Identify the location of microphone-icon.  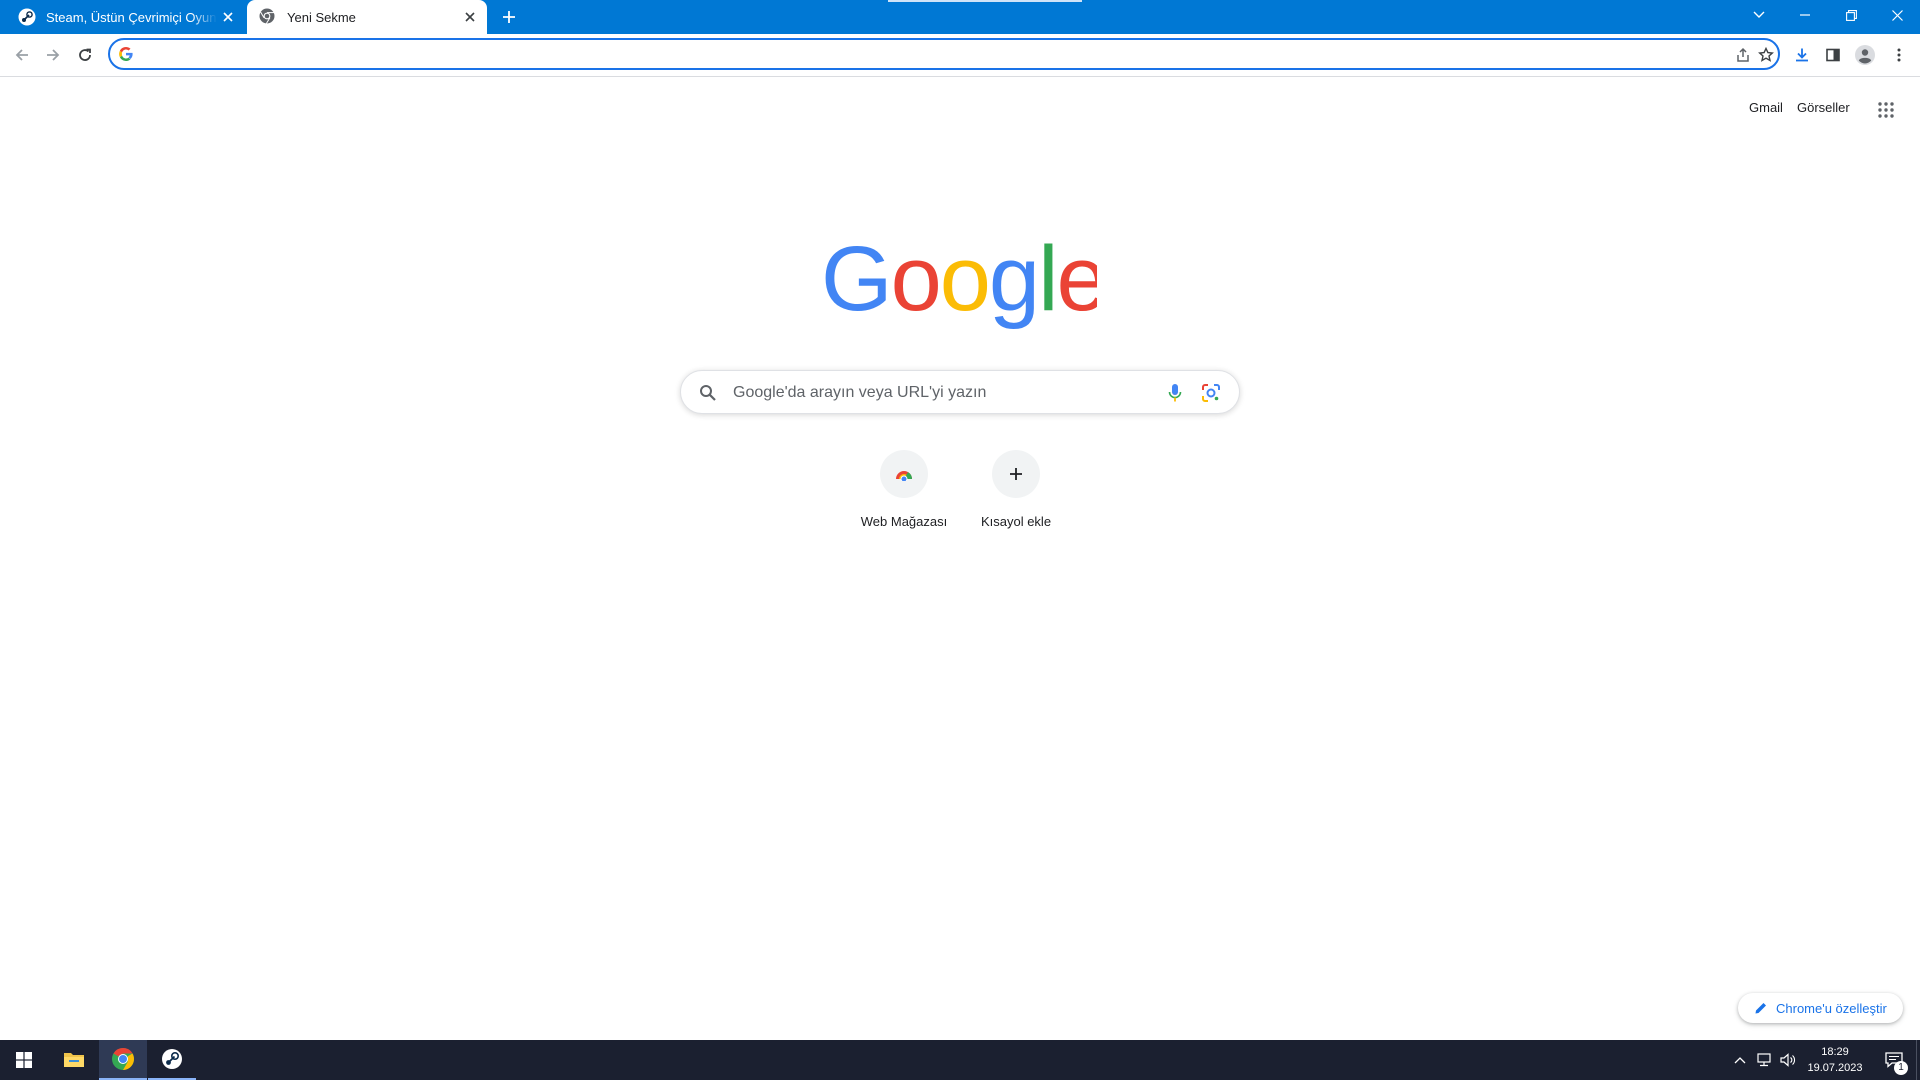
(1175, 393).